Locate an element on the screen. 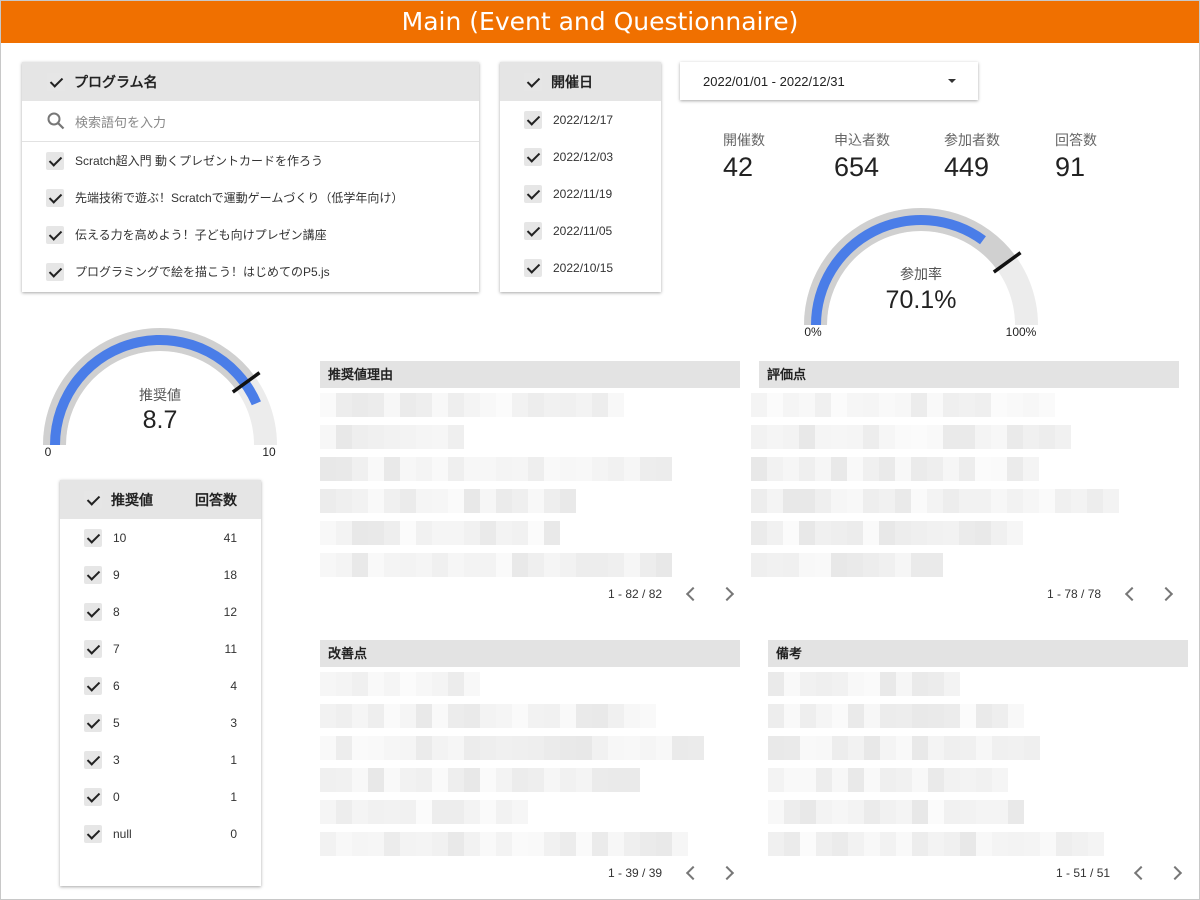  program-filter-header: プログラム名 is located at coordinates (250, 81).